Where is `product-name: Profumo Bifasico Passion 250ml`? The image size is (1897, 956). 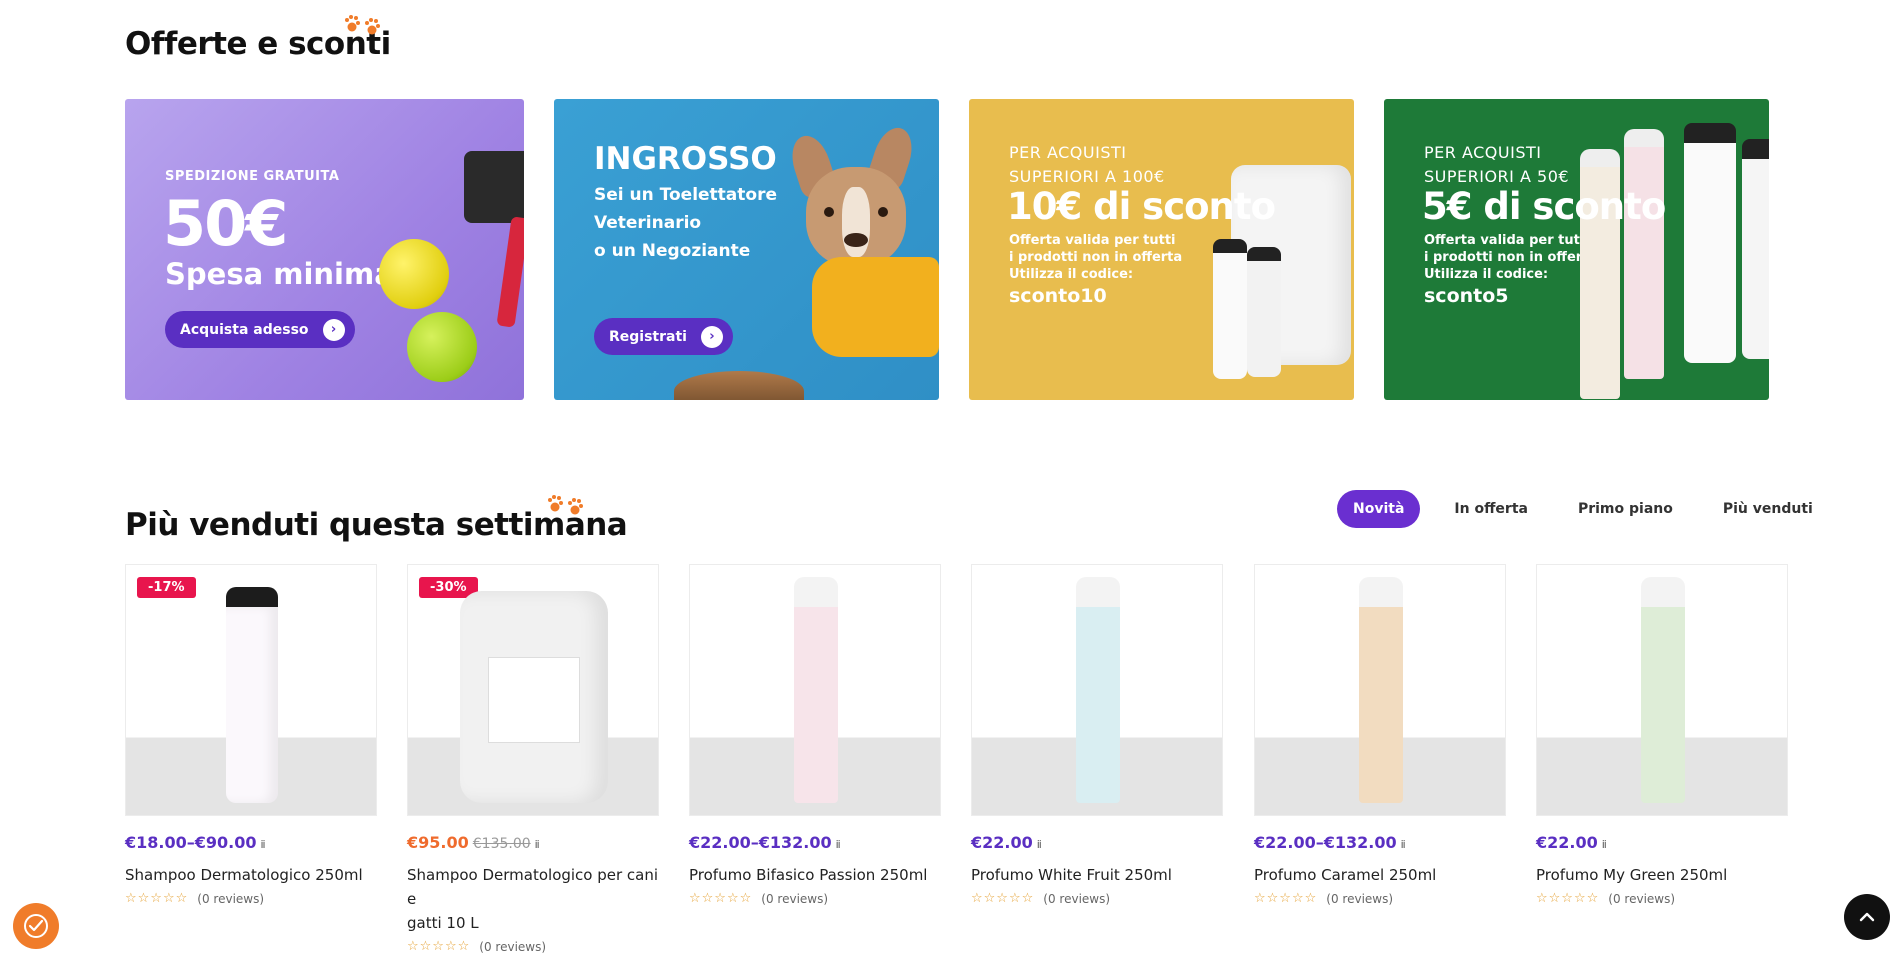
product-name: Profumo Bifasico Passion 250ml is located at coordinates (815, 875).